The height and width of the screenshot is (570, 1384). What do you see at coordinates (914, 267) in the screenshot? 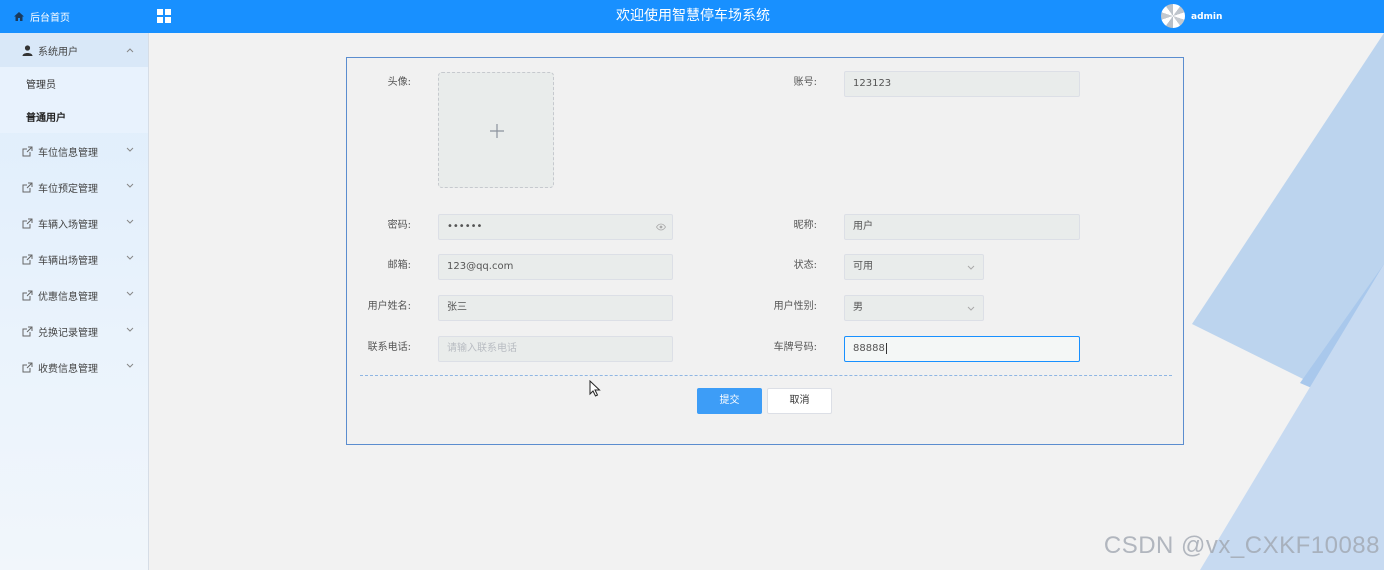
I see `status-select: 可用` at bounding box center [914, 267].